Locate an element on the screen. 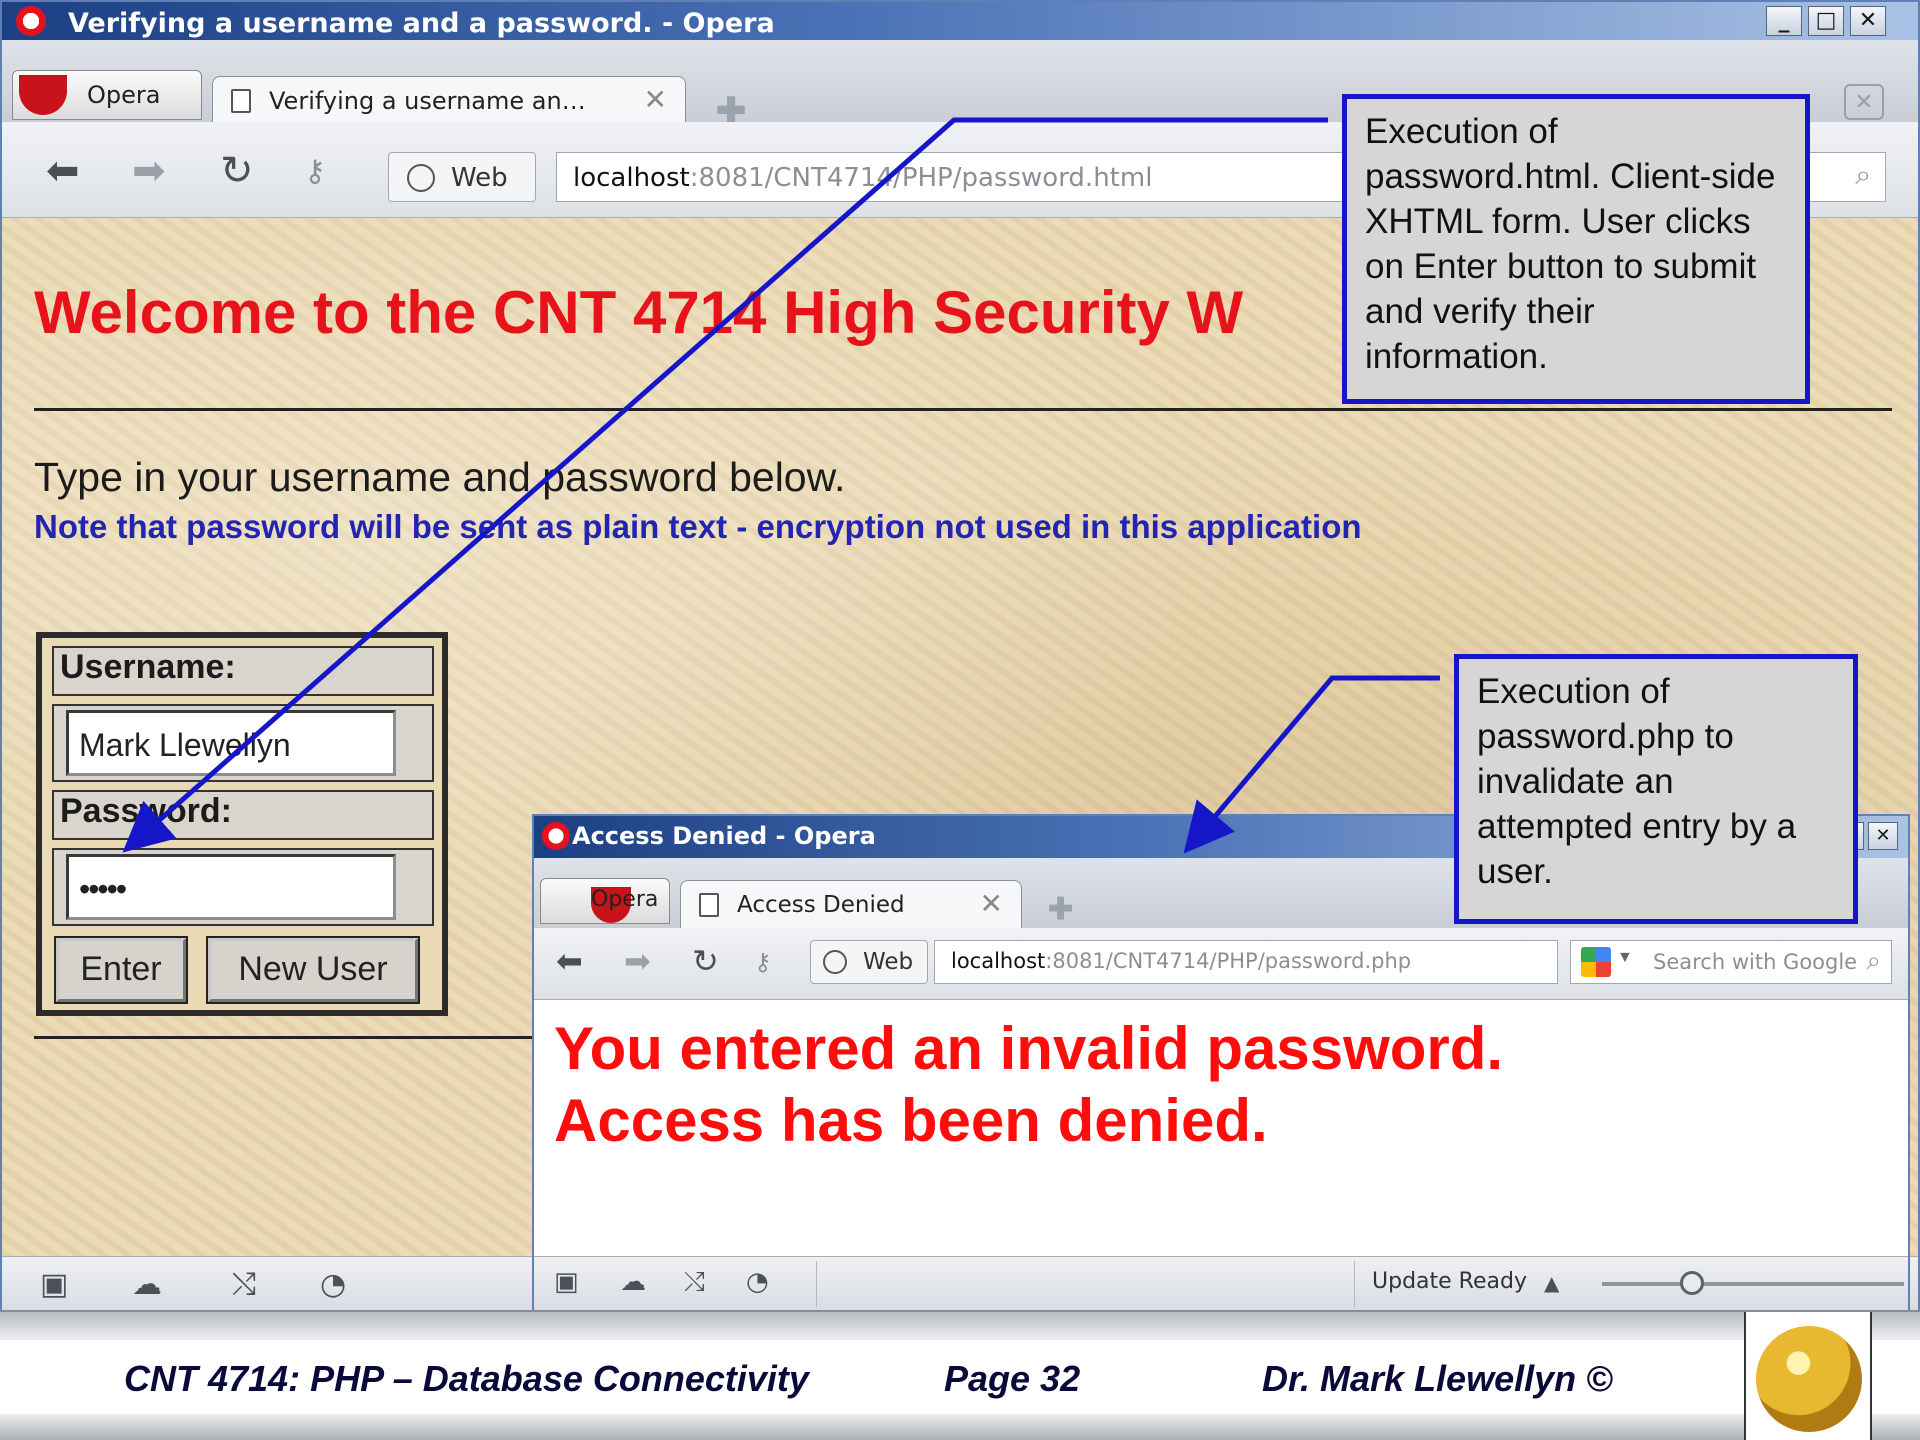 The image size is (1920, 1440). tab-access-denied: Access Denied ✕ is located at coordinates (851, 904).